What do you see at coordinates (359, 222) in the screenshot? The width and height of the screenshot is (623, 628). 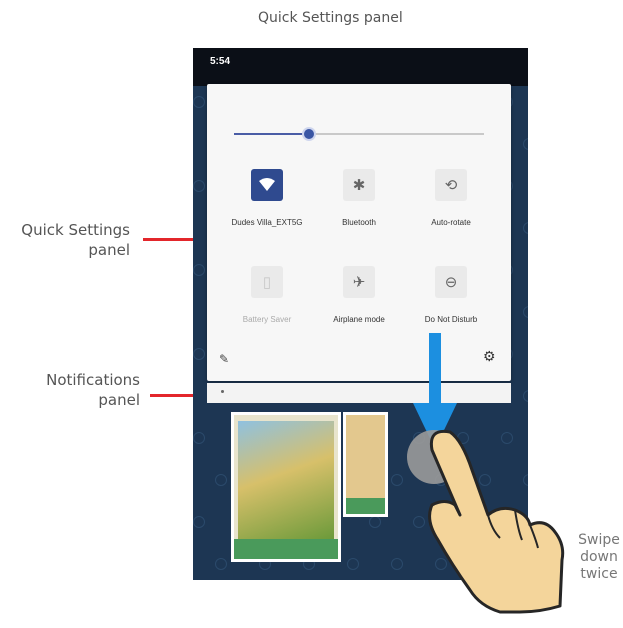 I see `tile-bluetooth-label: Bluetooth` at bounding box center [359, 222].